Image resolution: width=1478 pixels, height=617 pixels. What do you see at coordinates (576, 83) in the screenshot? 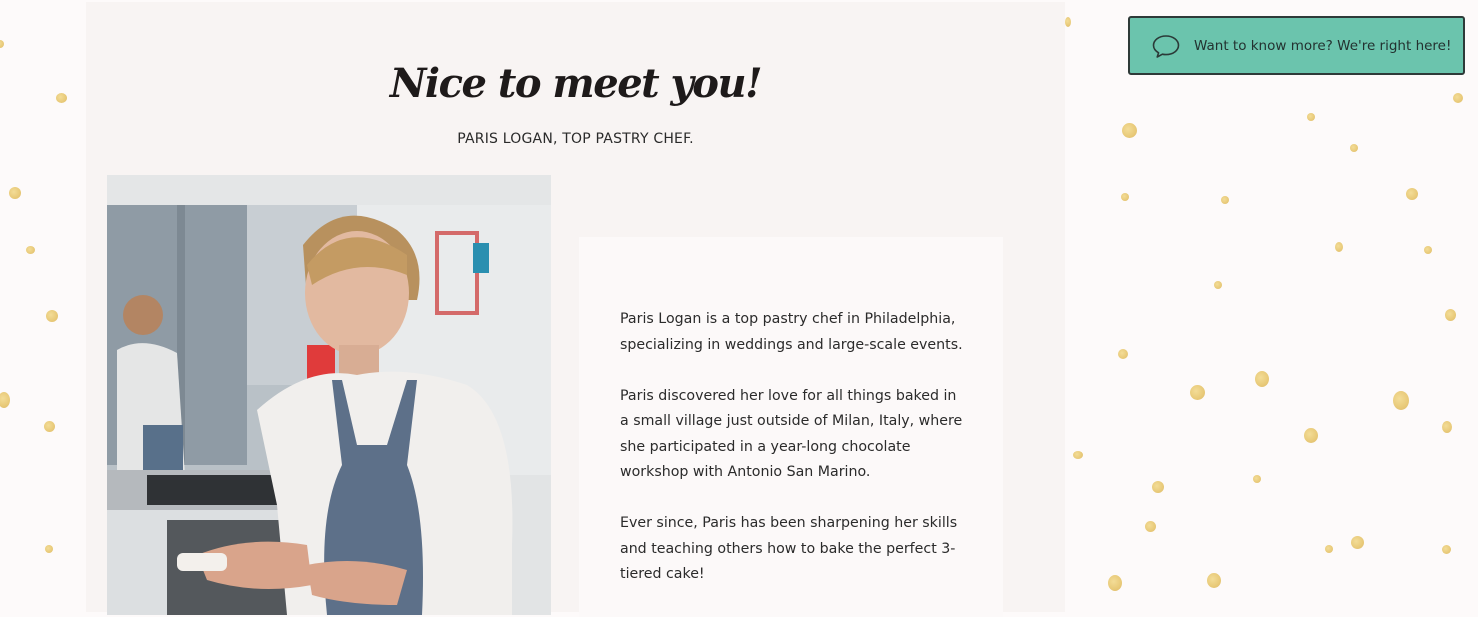
I see `page-title: Nice to meet you!` at bounding box center [576, 83].